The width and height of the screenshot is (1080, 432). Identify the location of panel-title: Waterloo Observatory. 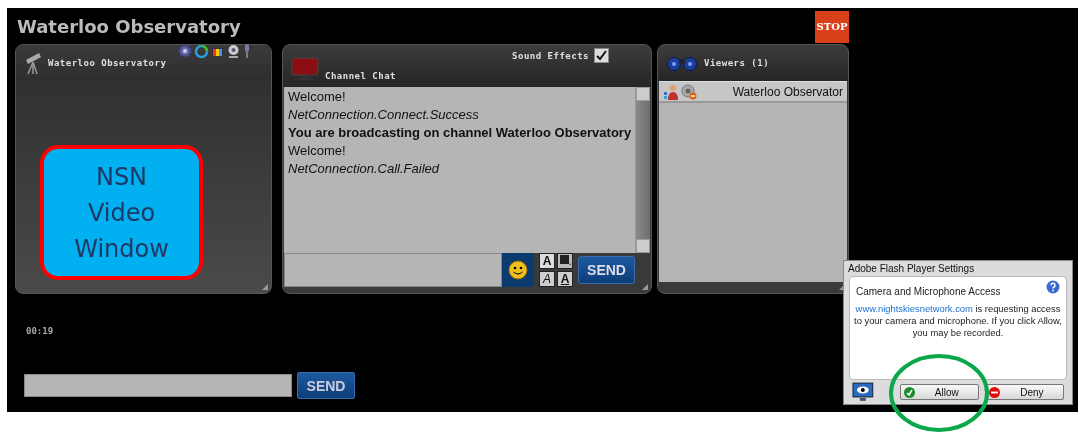
(107, 63).